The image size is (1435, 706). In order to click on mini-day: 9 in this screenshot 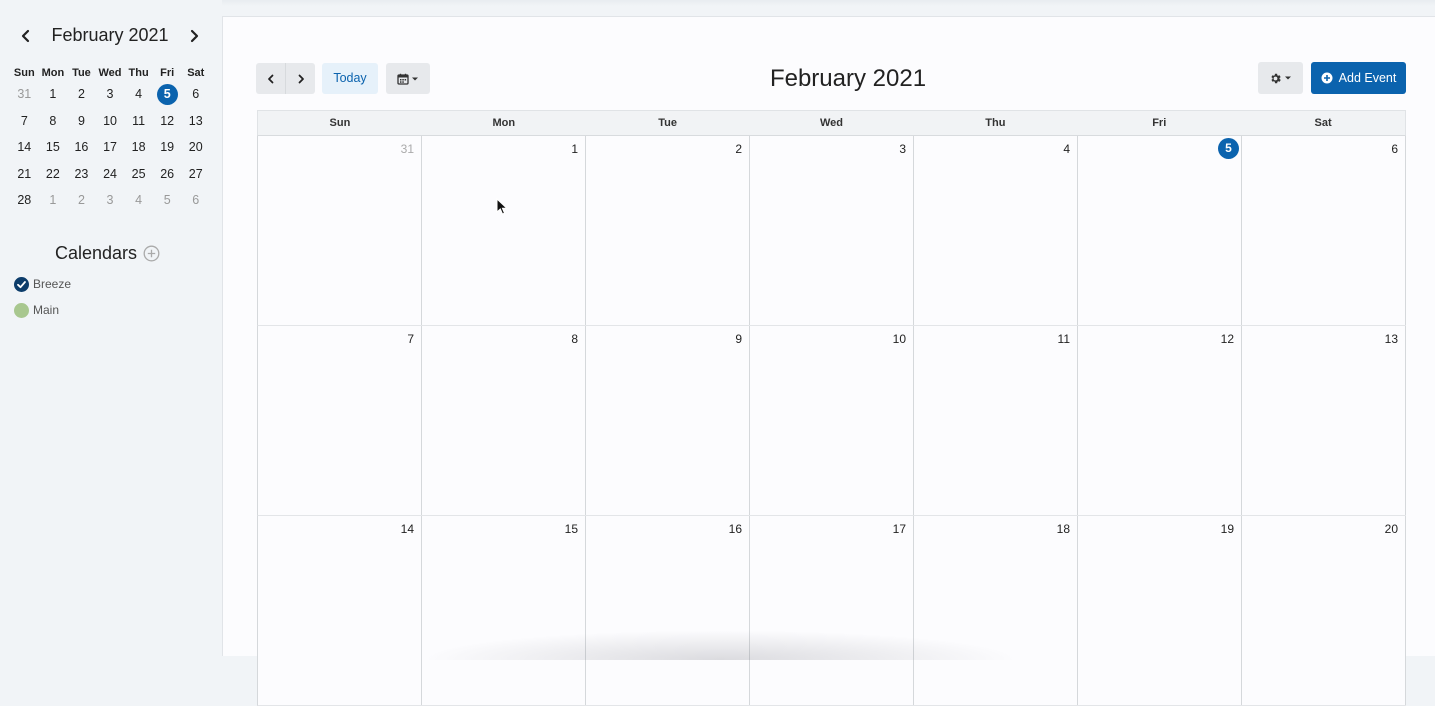, I will do `click(81, 121)`.